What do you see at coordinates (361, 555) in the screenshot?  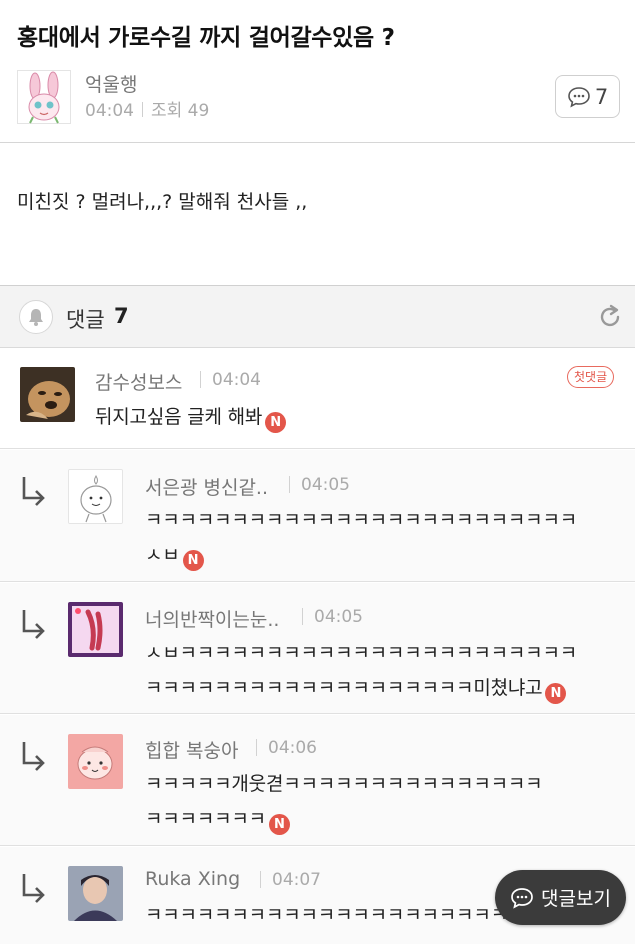 I see `comment-text-line: ㅅㅂ N` at bounding box center [361, 555].